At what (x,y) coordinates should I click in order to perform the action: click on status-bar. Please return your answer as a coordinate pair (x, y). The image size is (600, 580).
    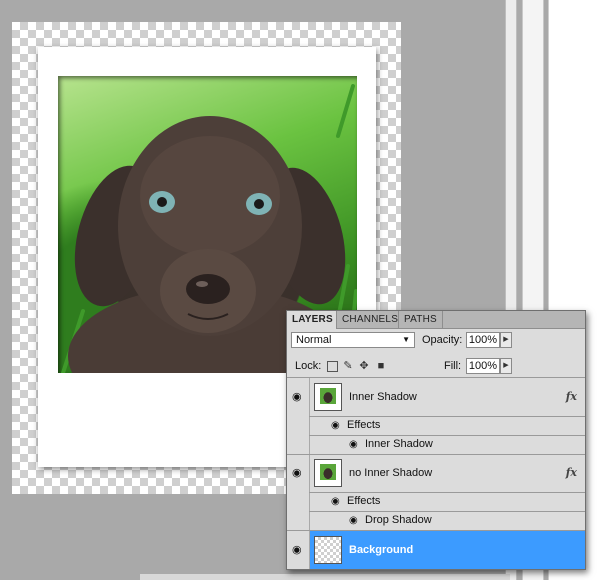
    Looking at the image, I should click on (325, 577).